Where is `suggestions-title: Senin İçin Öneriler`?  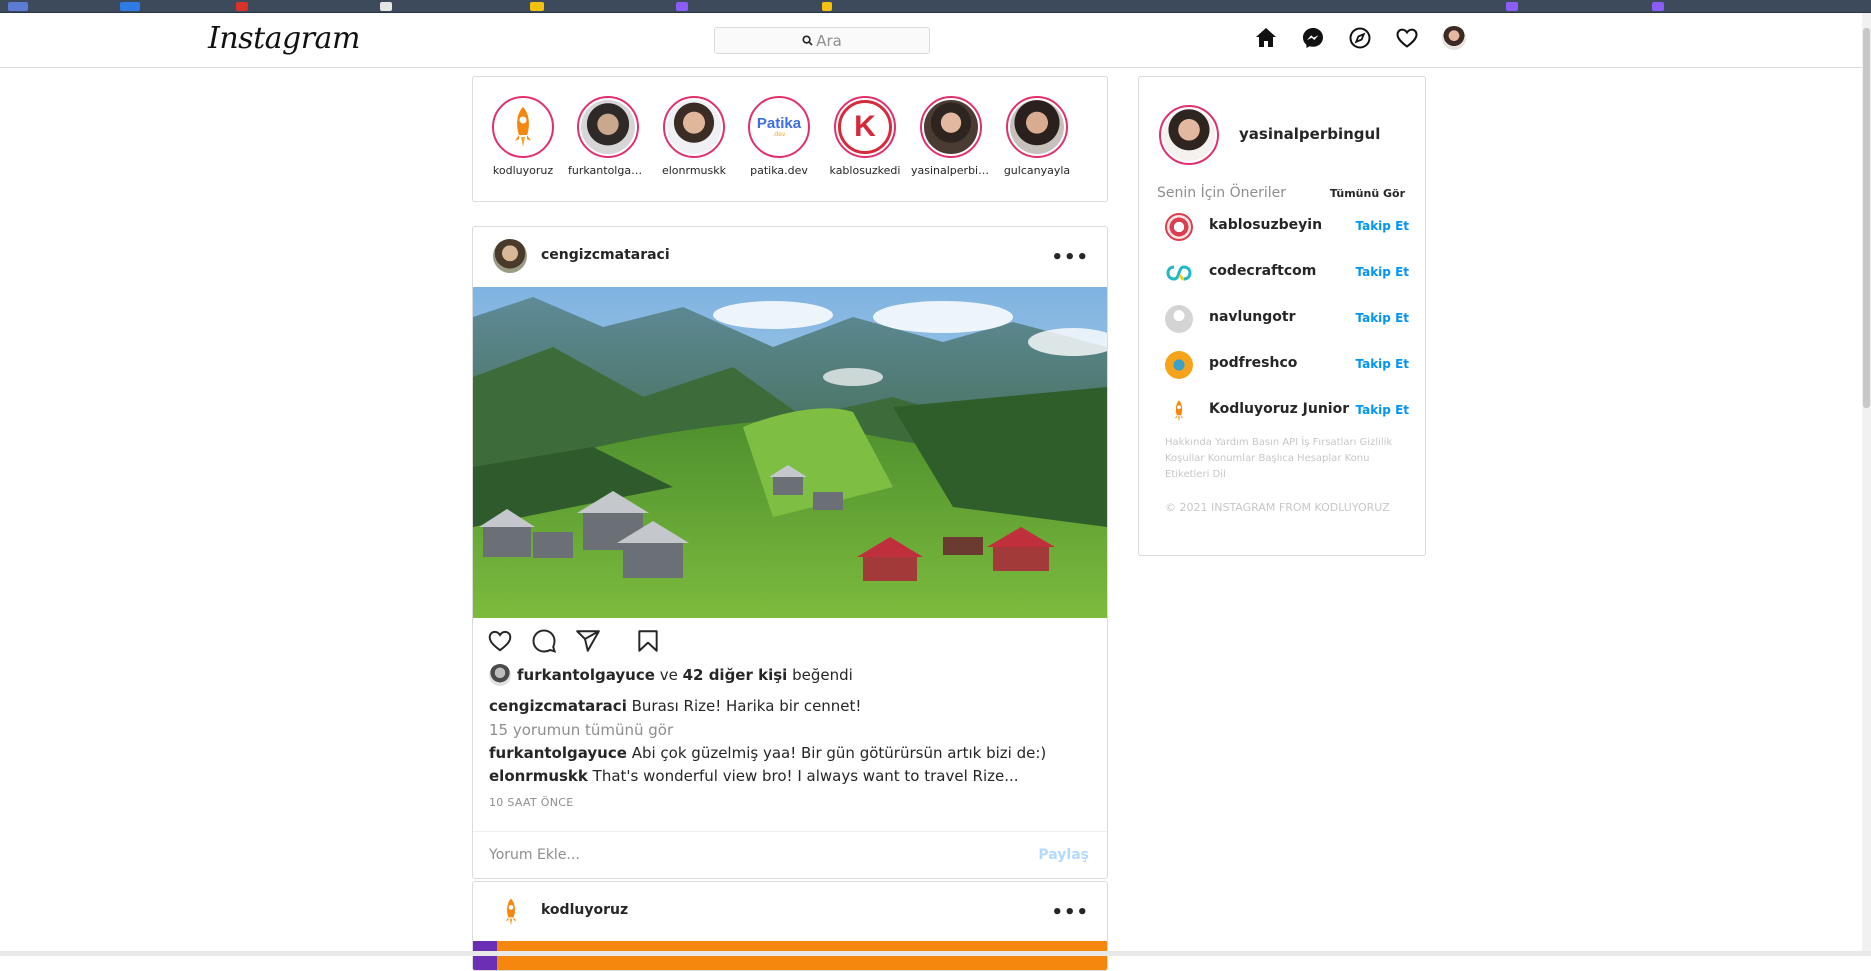
suggestions-title: Senin İçin Öneriler is located at coordinates (1222, 193).